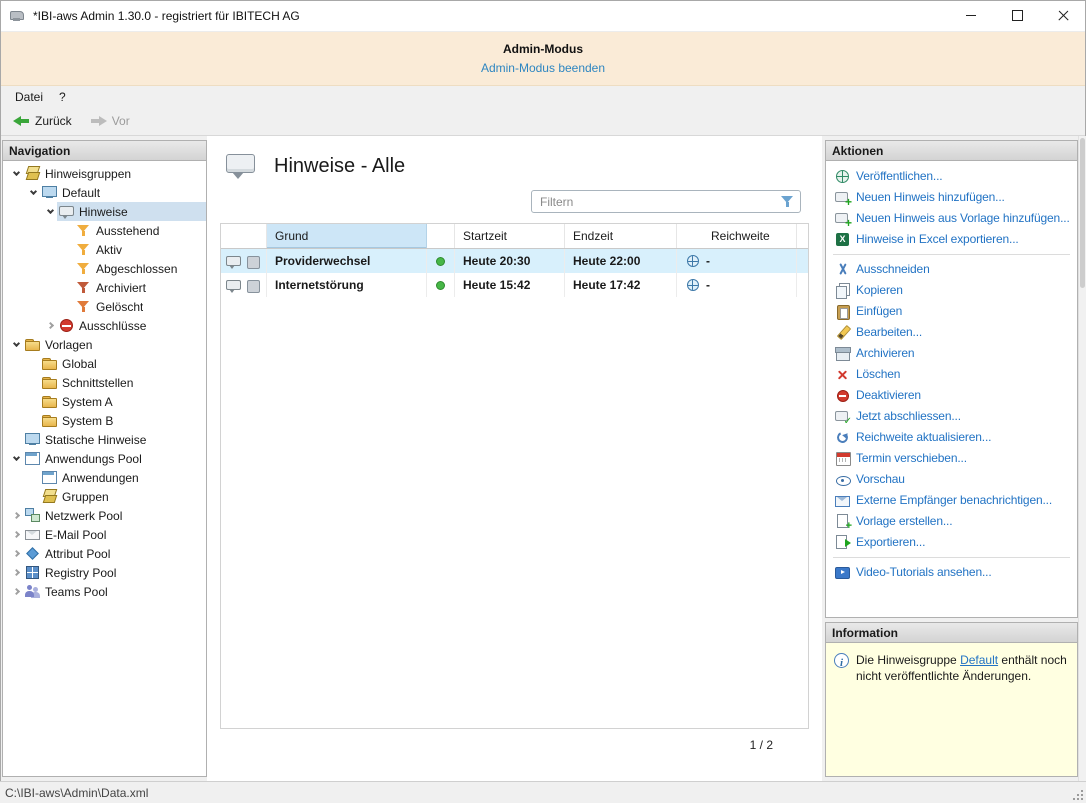 The image size is (1086, 803). Describe the element at coordinates (441, 236) in the screenshot. I see `column-header-status` at that location.